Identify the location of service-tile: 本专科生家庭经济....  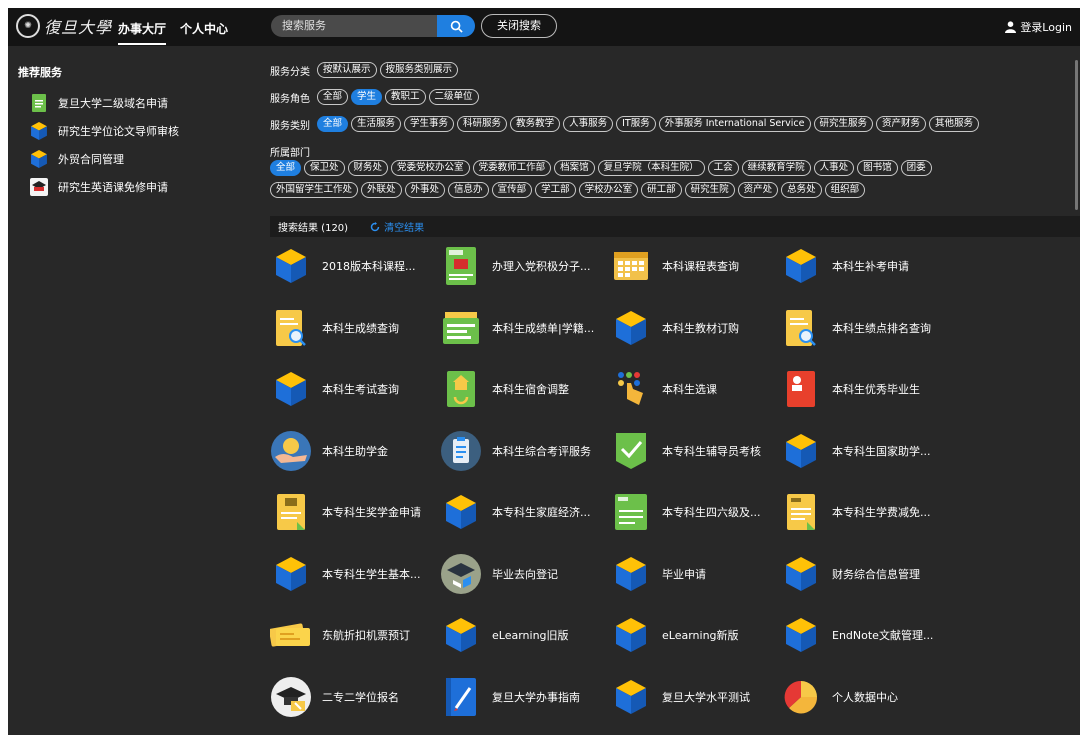
(525, 512).